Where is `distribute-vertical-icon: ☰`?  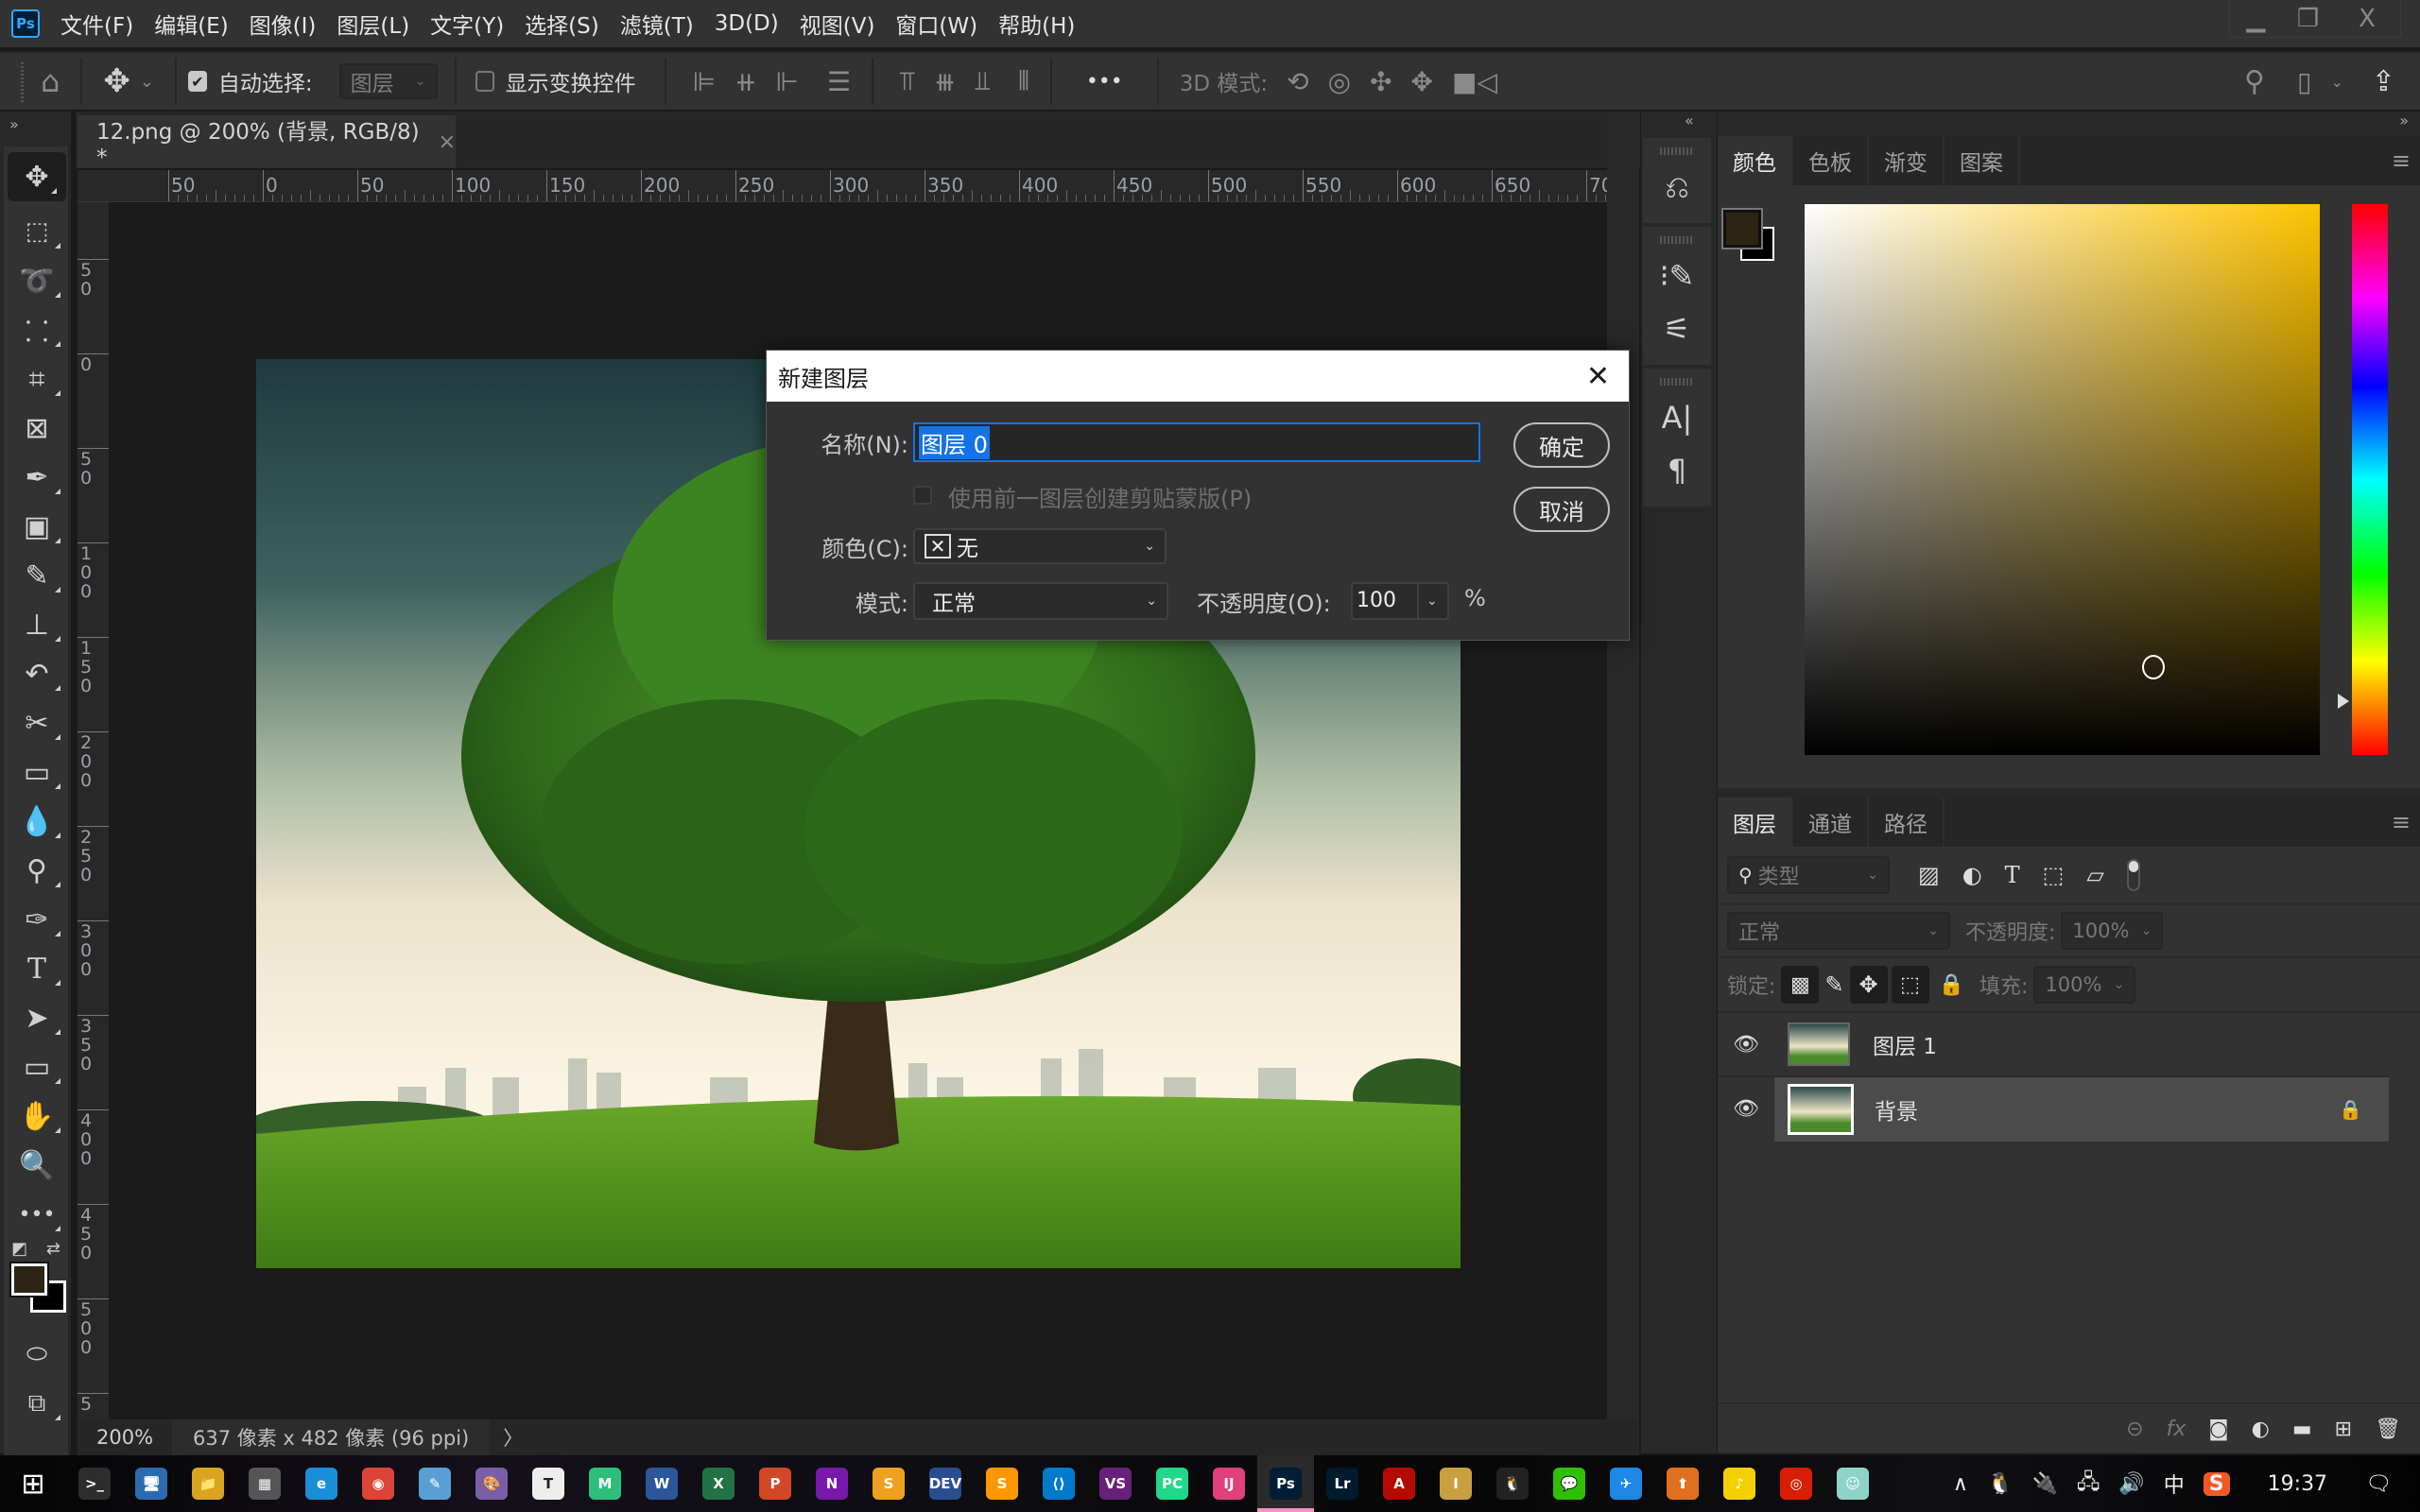 distribute-vertical-icon: ☰ is located at coordinates (839, 81).